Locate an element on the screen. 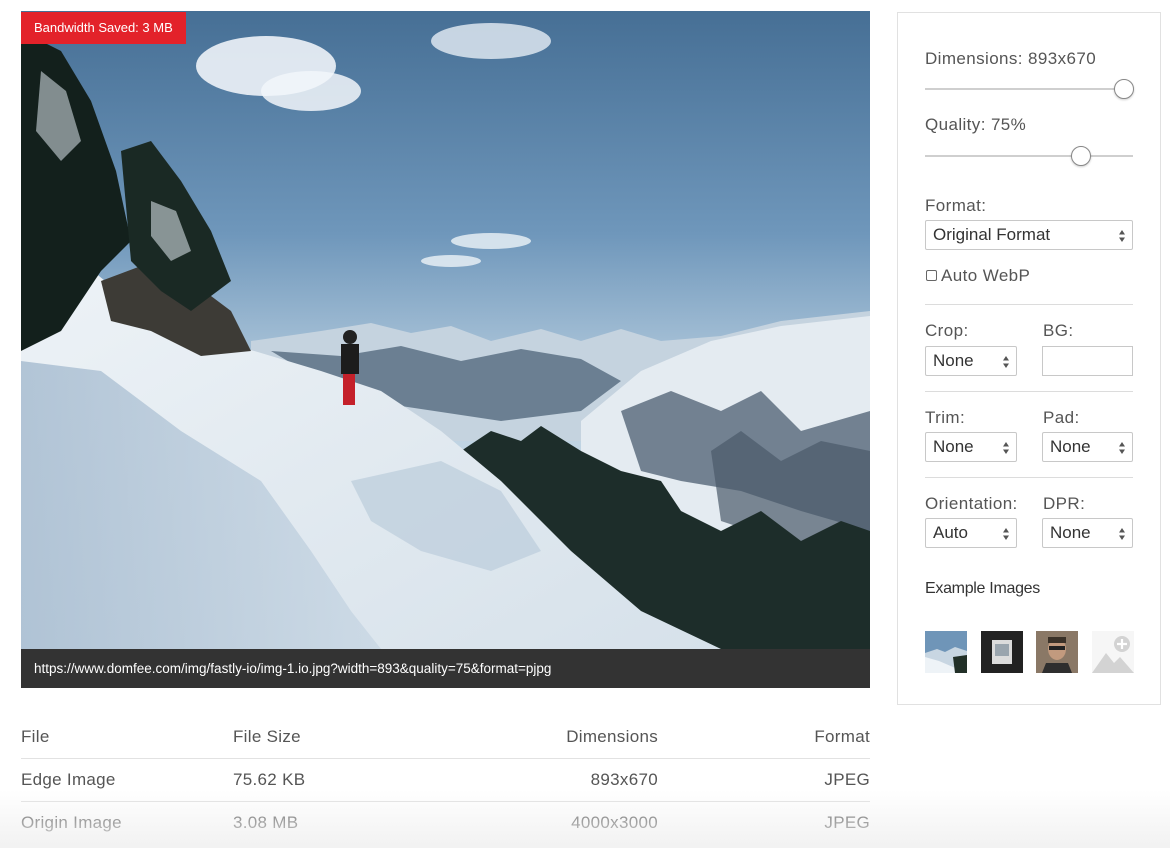 This screenshot has width=1170, height=848. quality-slider-track is located at coordinates (1029, 156).